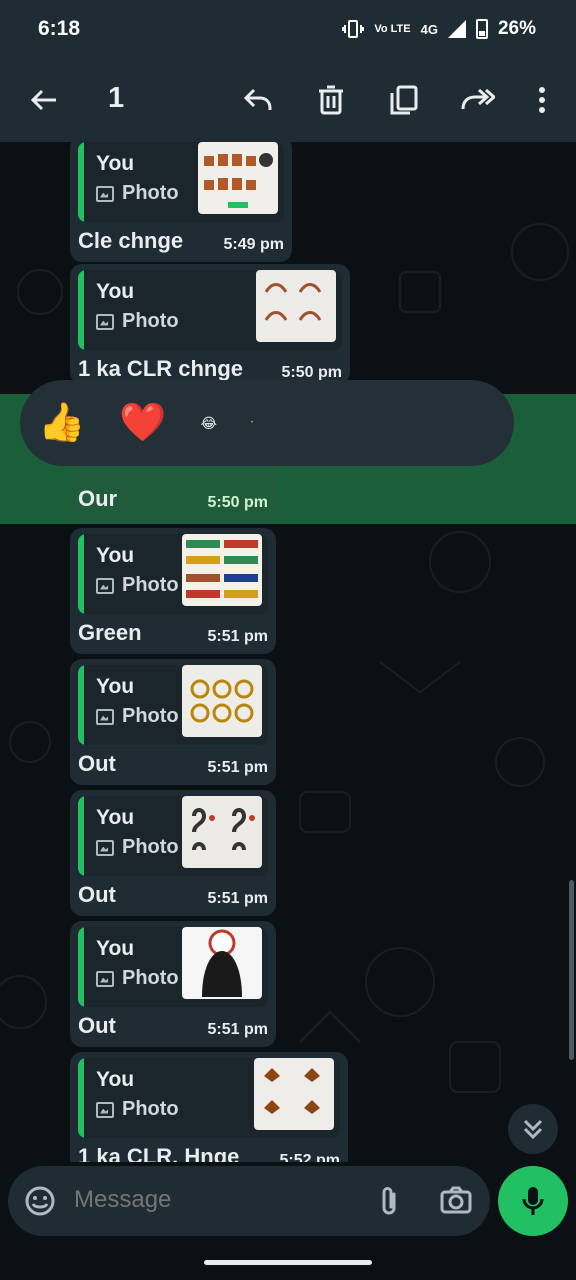 The width and height of the screenshot is (576, 1280). What do you see at coordinates (353, 29) in the screenshot?
I see `vibrate-icon` at bounding box center [353, 29].